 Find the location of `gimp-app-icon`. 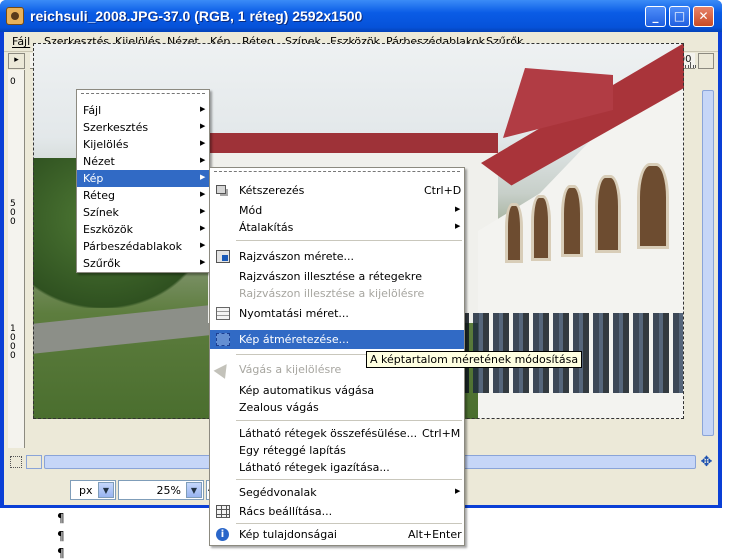

gimp-app-icon is located at coordinates (15, 16).